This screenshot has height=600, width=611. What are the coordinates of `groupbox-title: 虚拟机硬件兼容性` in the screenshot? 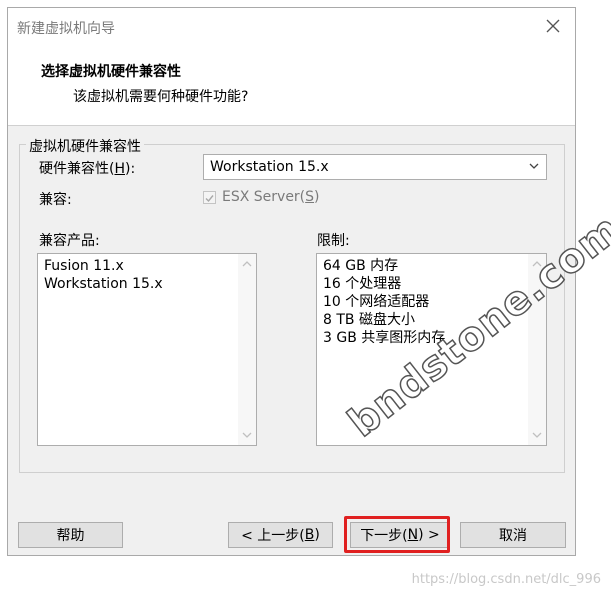 It's located at (85, 146).